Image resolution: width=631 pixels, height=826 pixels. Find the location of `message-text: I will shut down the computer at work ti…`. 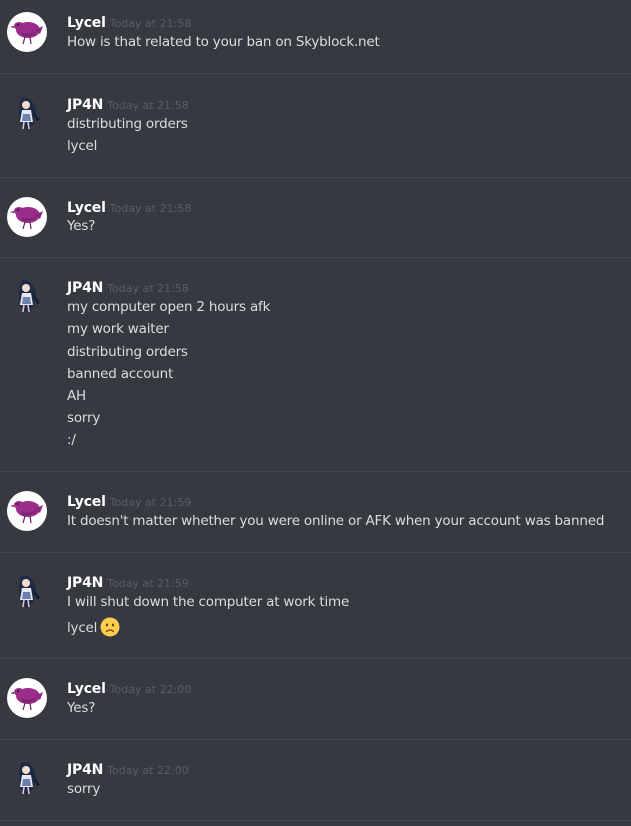

message-text: I will shut down the computer at work ti… is located at coordinates (208, 602).